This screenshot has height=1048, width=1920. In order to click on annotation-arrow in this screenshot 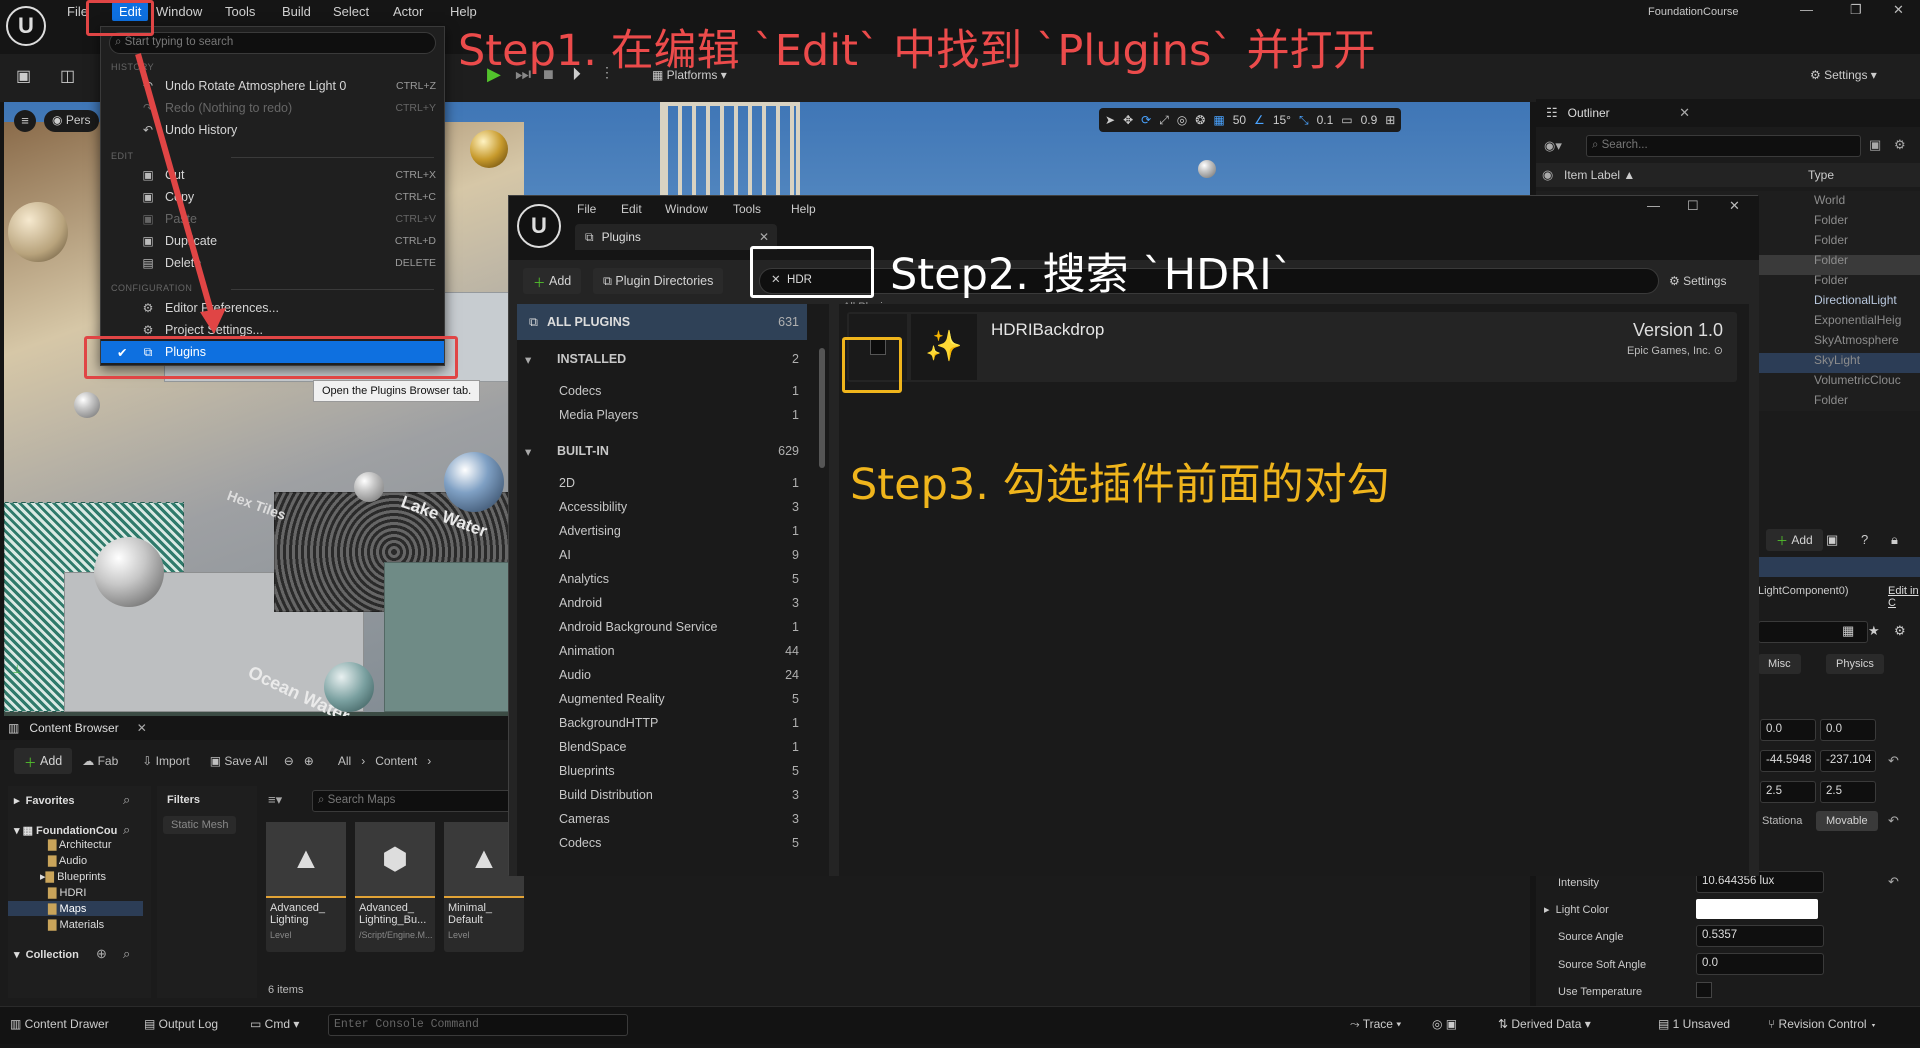, I will do `click(180, 193)`.